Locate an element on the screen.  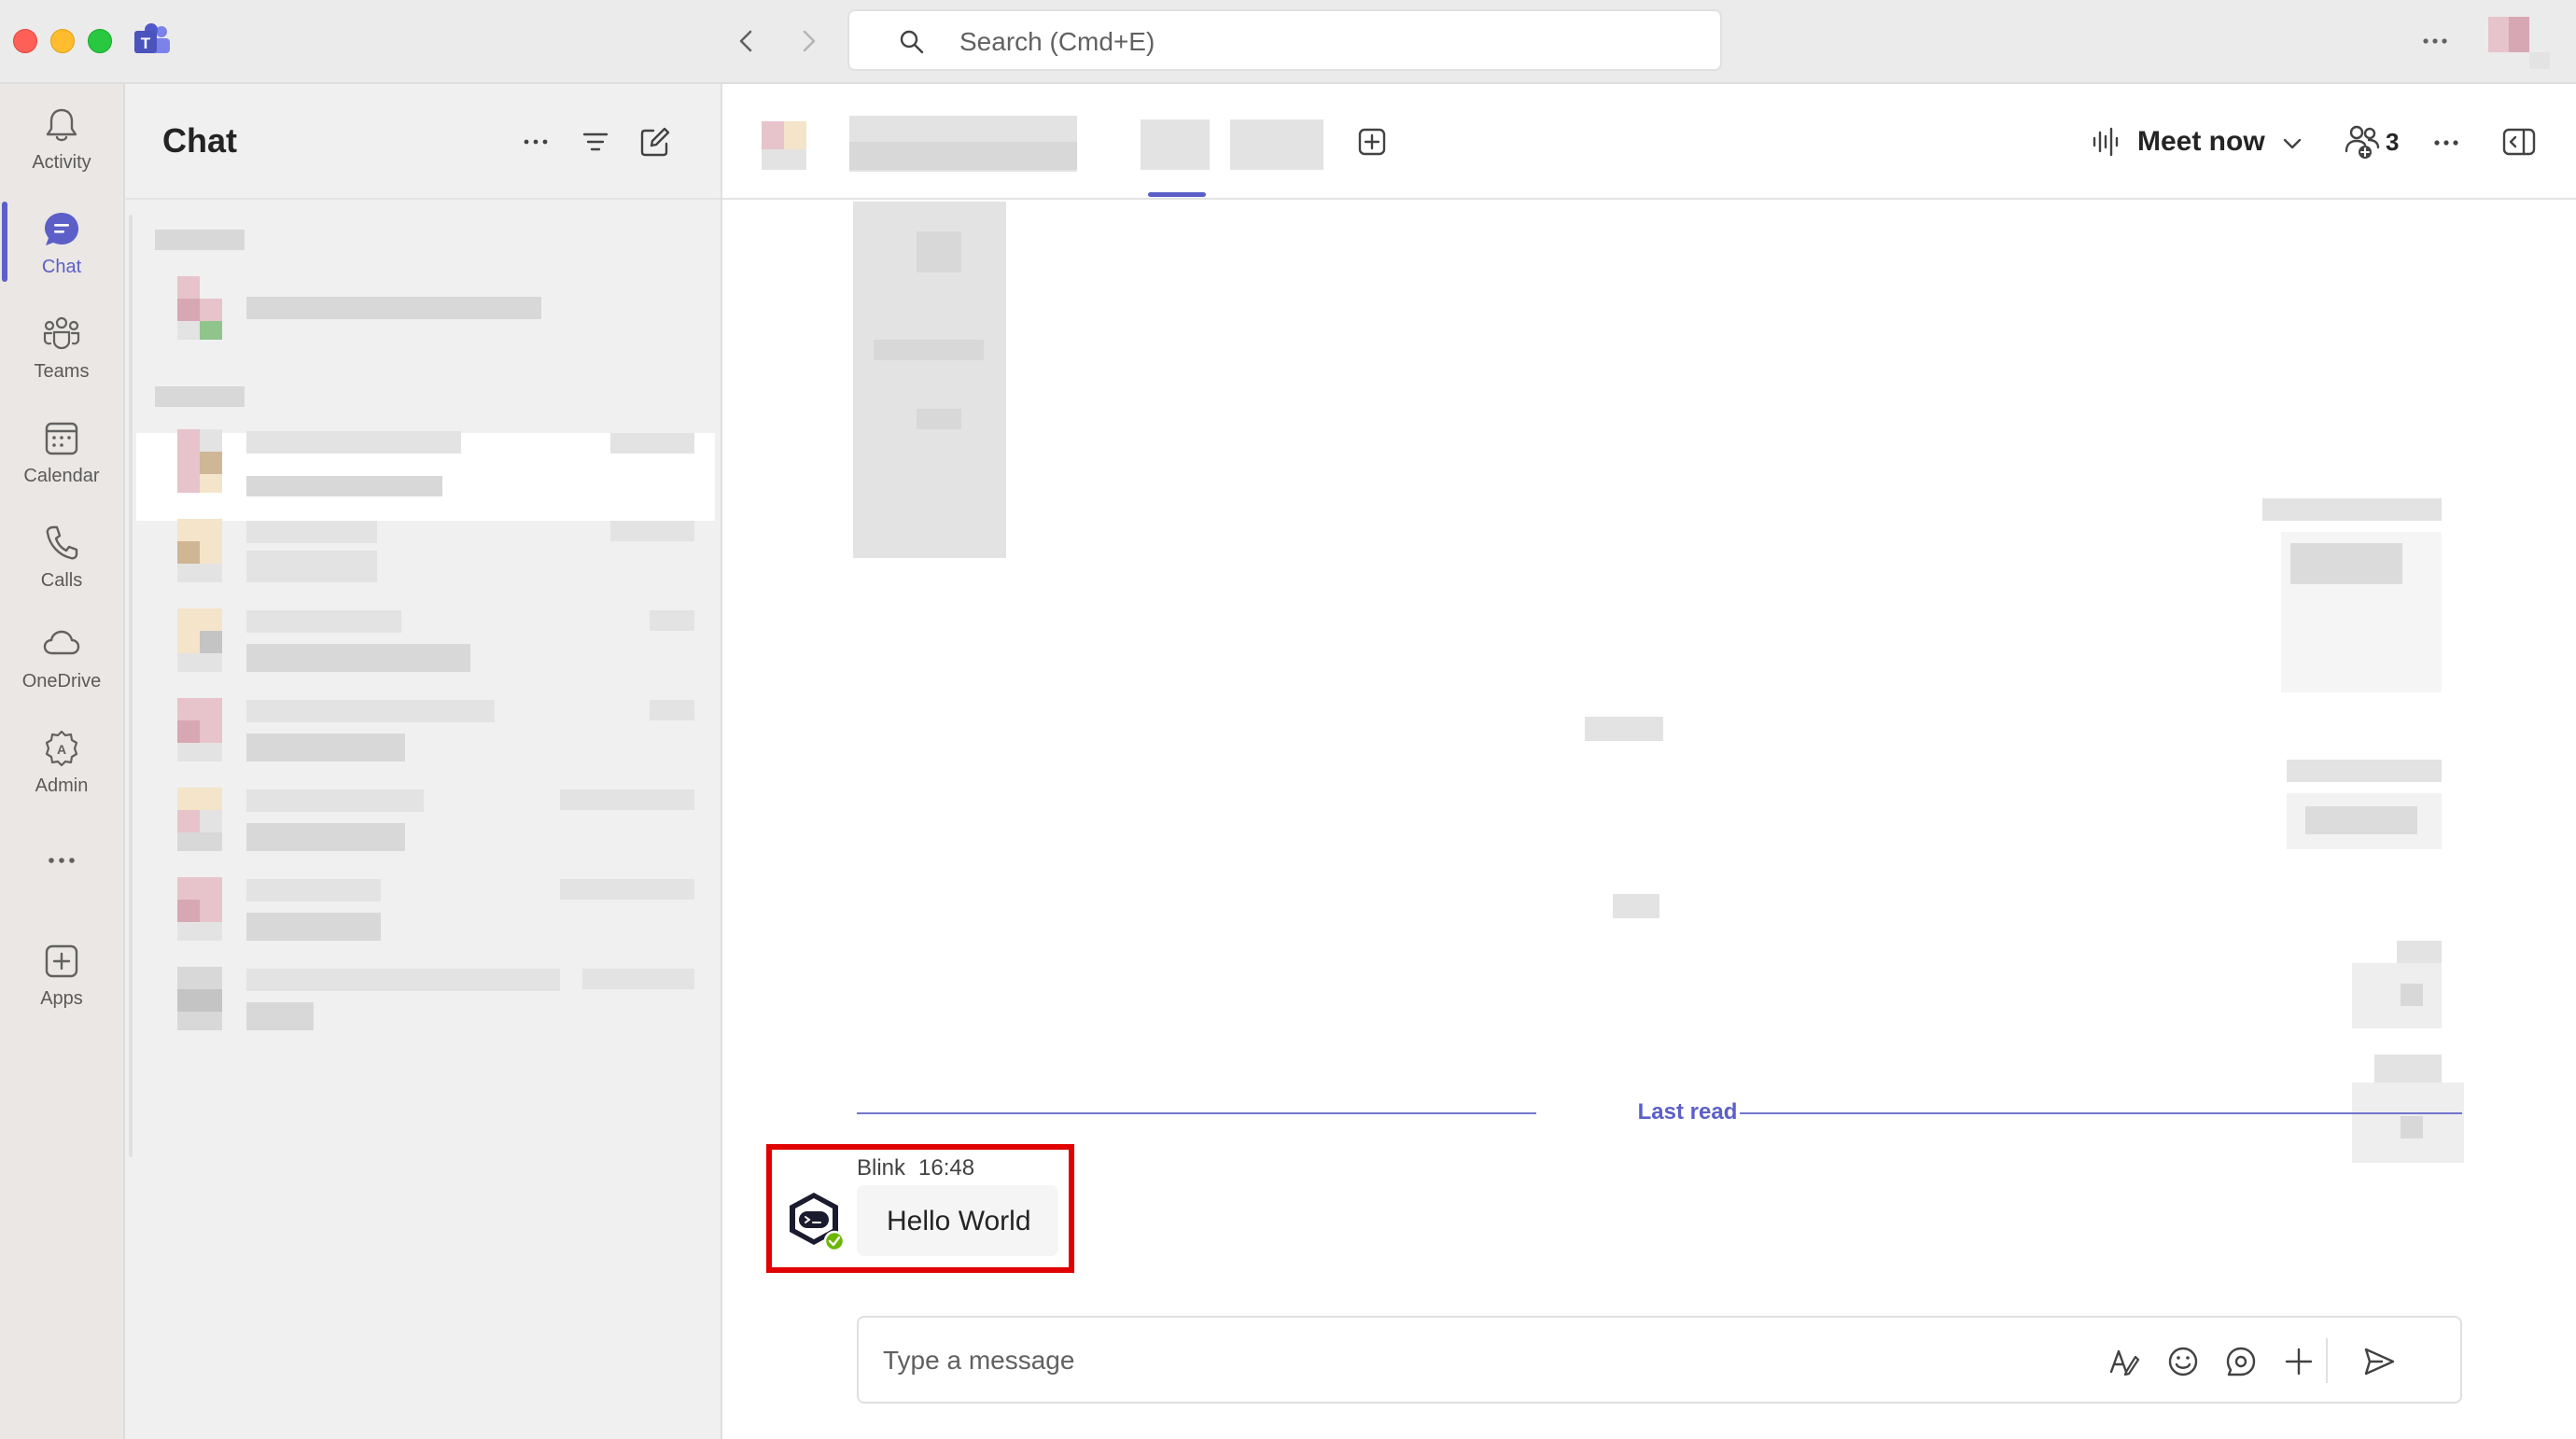
message-sender: Blink is located at coordinates (881, 1168).